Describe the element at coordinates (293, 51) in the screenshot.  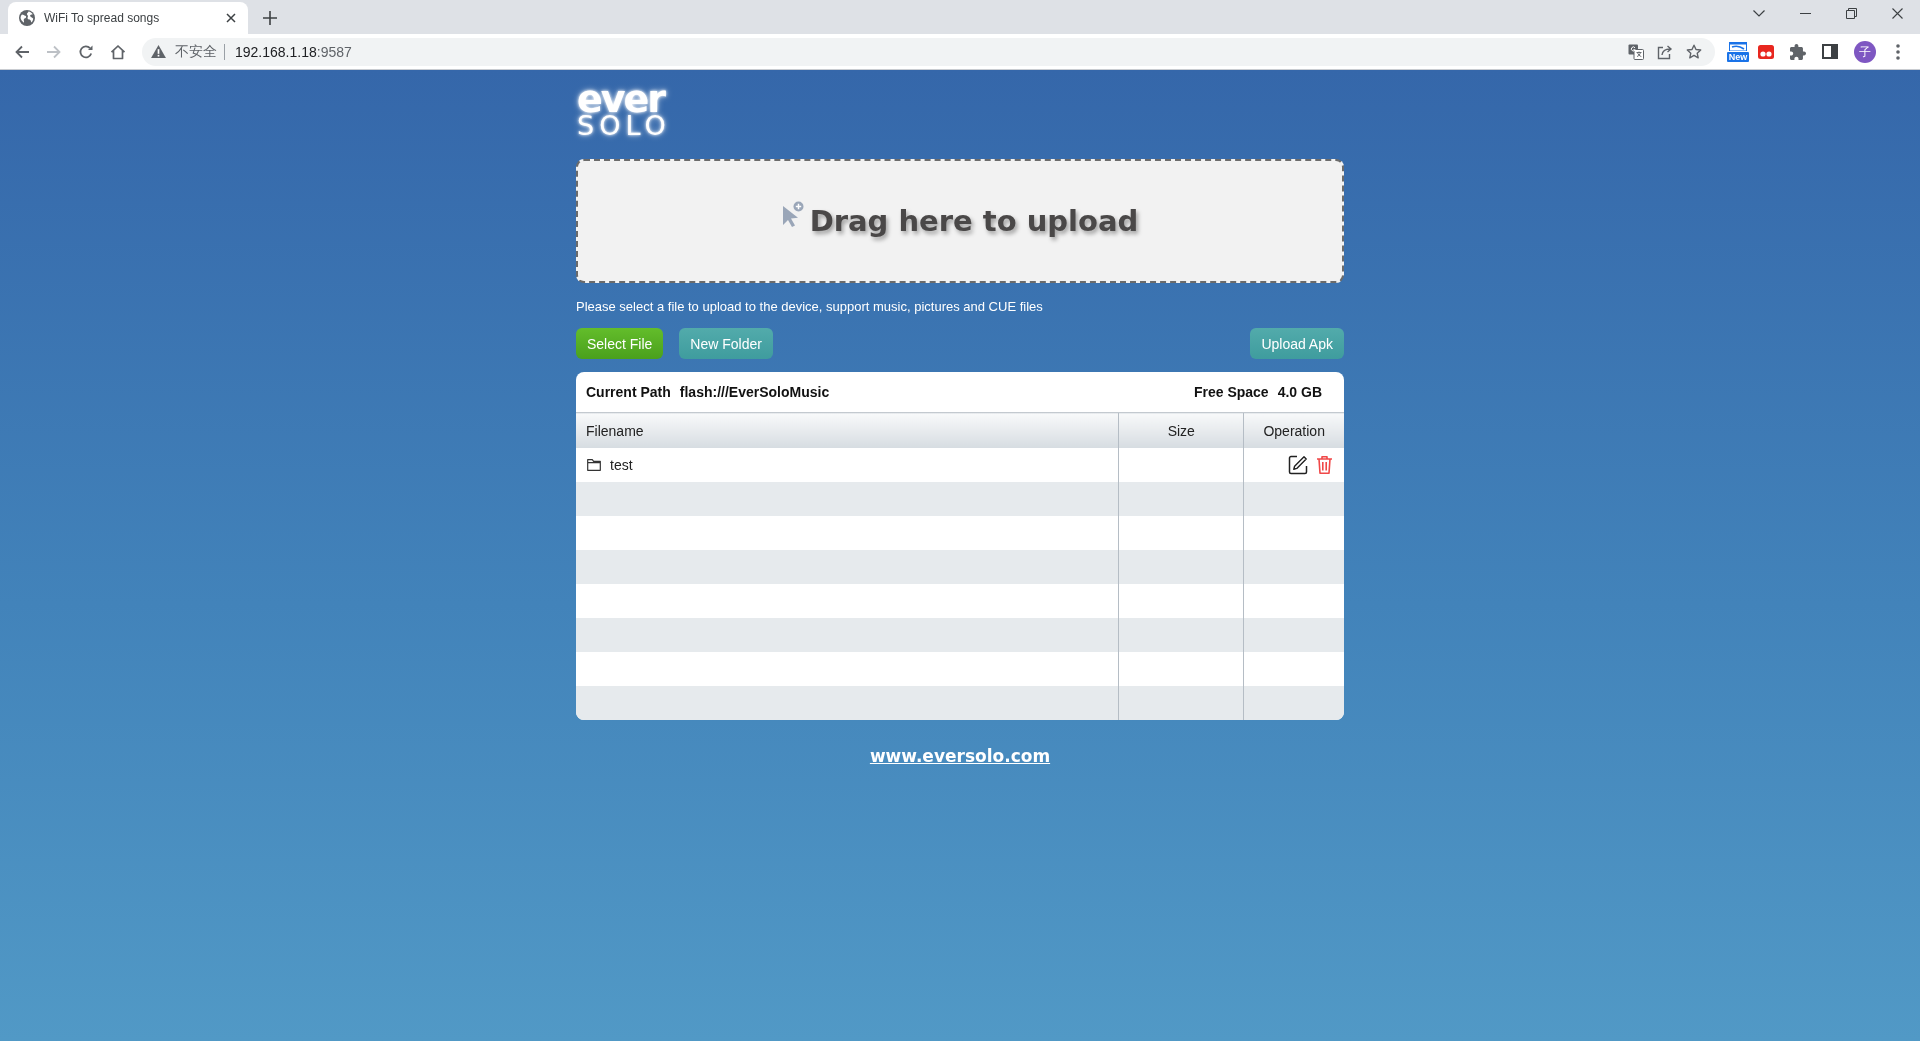
I see `url-text: 192.168.1.18:9587` at that location.